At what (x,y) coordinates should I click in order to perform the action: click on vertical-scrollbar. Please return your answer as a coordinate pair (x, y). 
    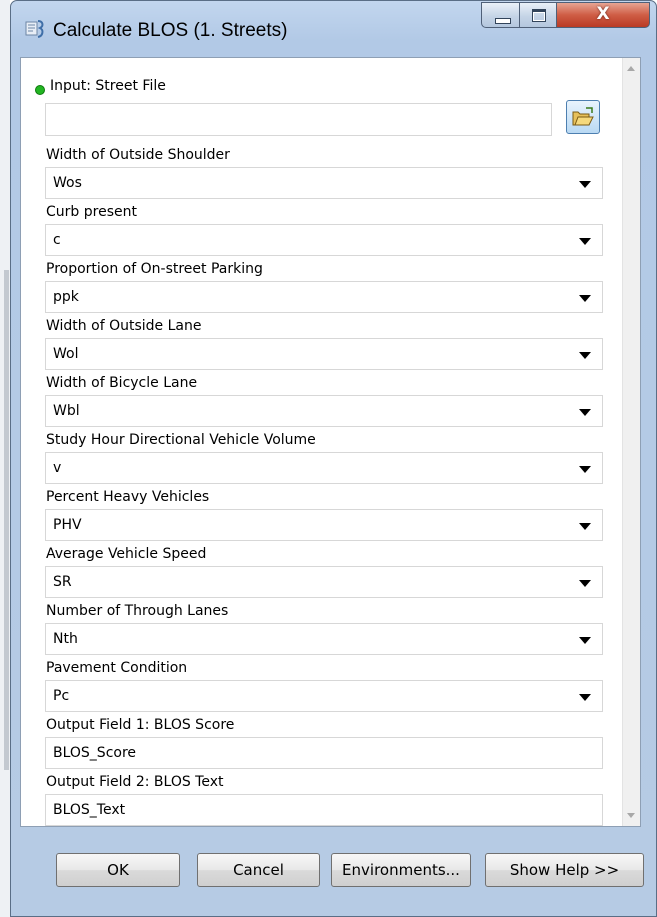
    Looking at the image, I should click on (631, 442).